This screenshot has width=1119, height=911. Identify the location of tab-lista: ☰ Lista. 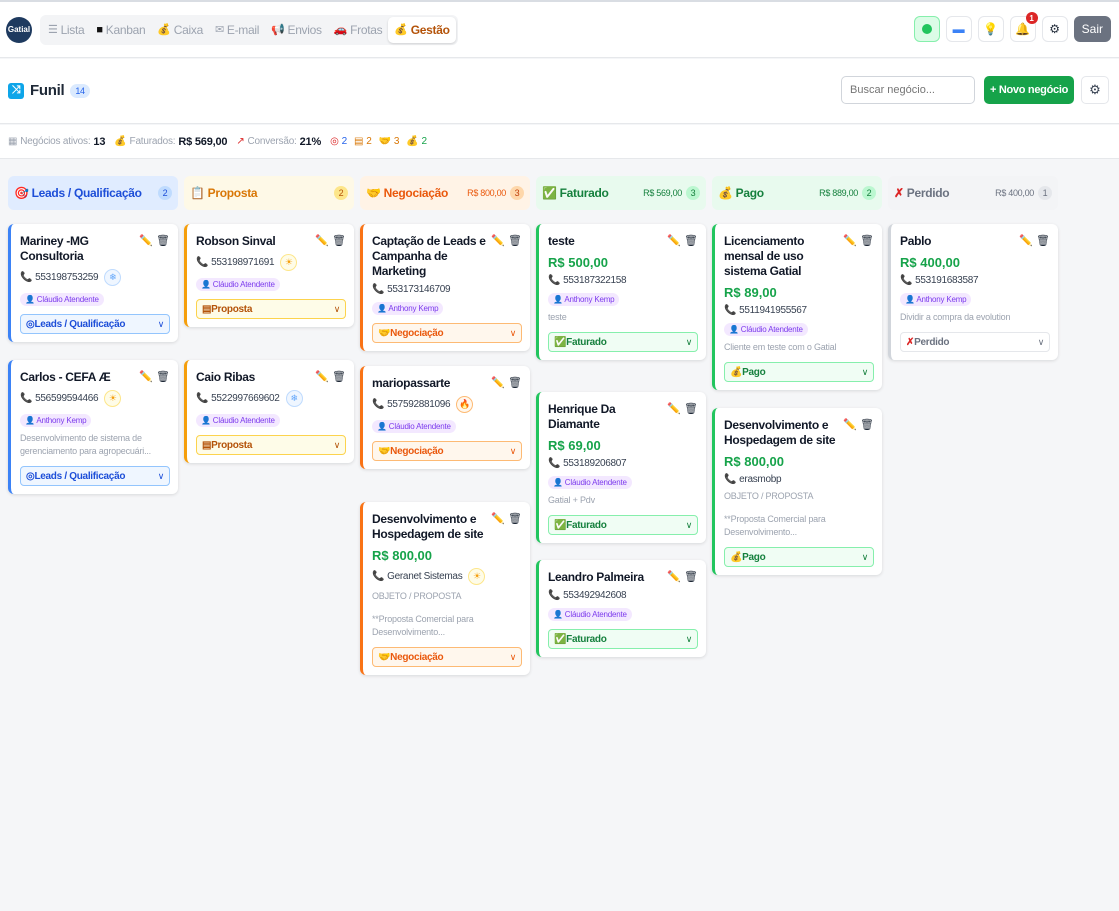
(66, 30).